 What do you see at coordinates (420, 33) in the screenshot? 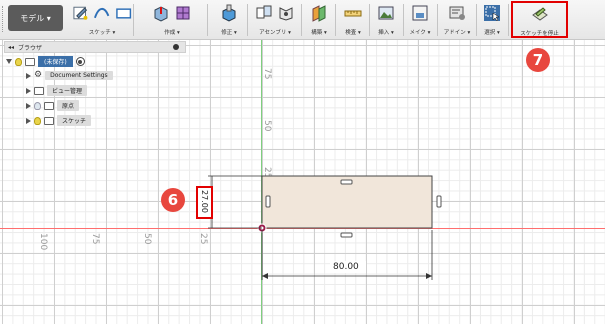
I see `make-group-label: メイク ▾` at bounding box center [420, 33].